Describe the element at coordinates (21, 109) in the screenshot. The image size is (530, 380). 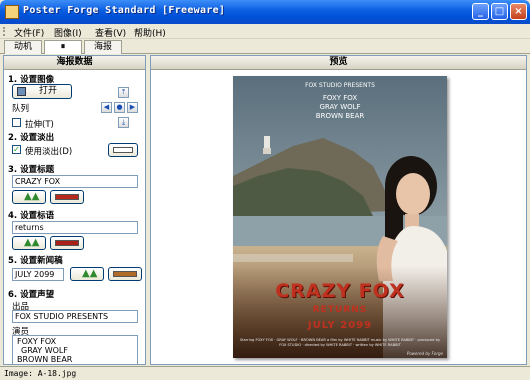
I see `queue-label: 队列` at that location.